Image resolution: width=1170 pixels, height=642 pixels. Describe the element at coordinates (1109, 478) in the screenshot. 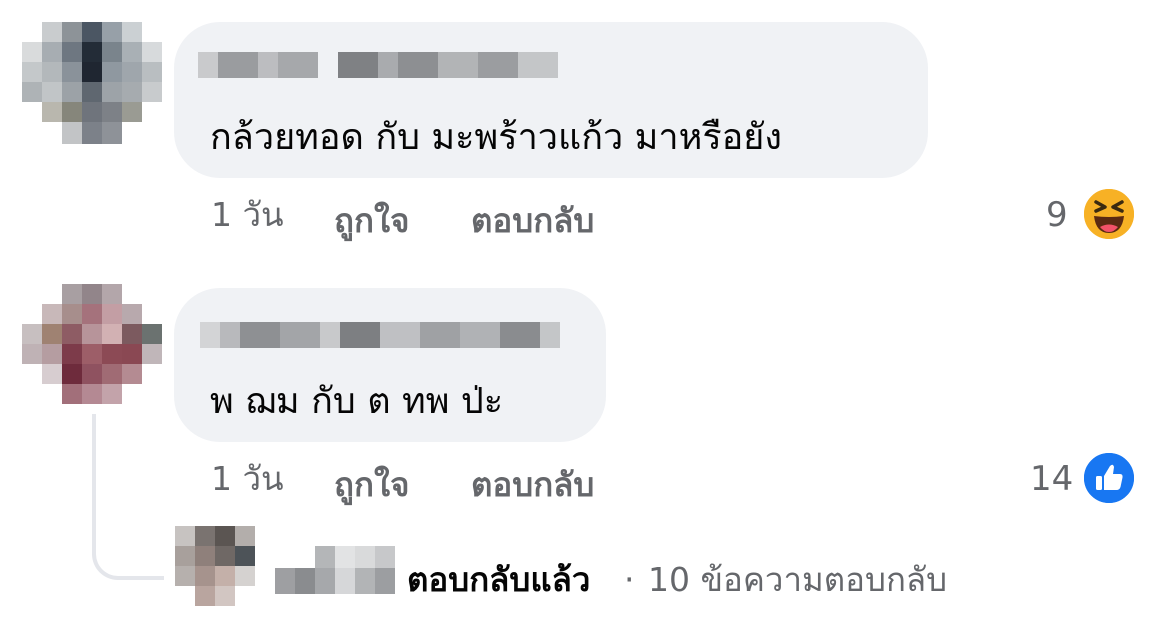

I see `like-thumb-icon` at that location.